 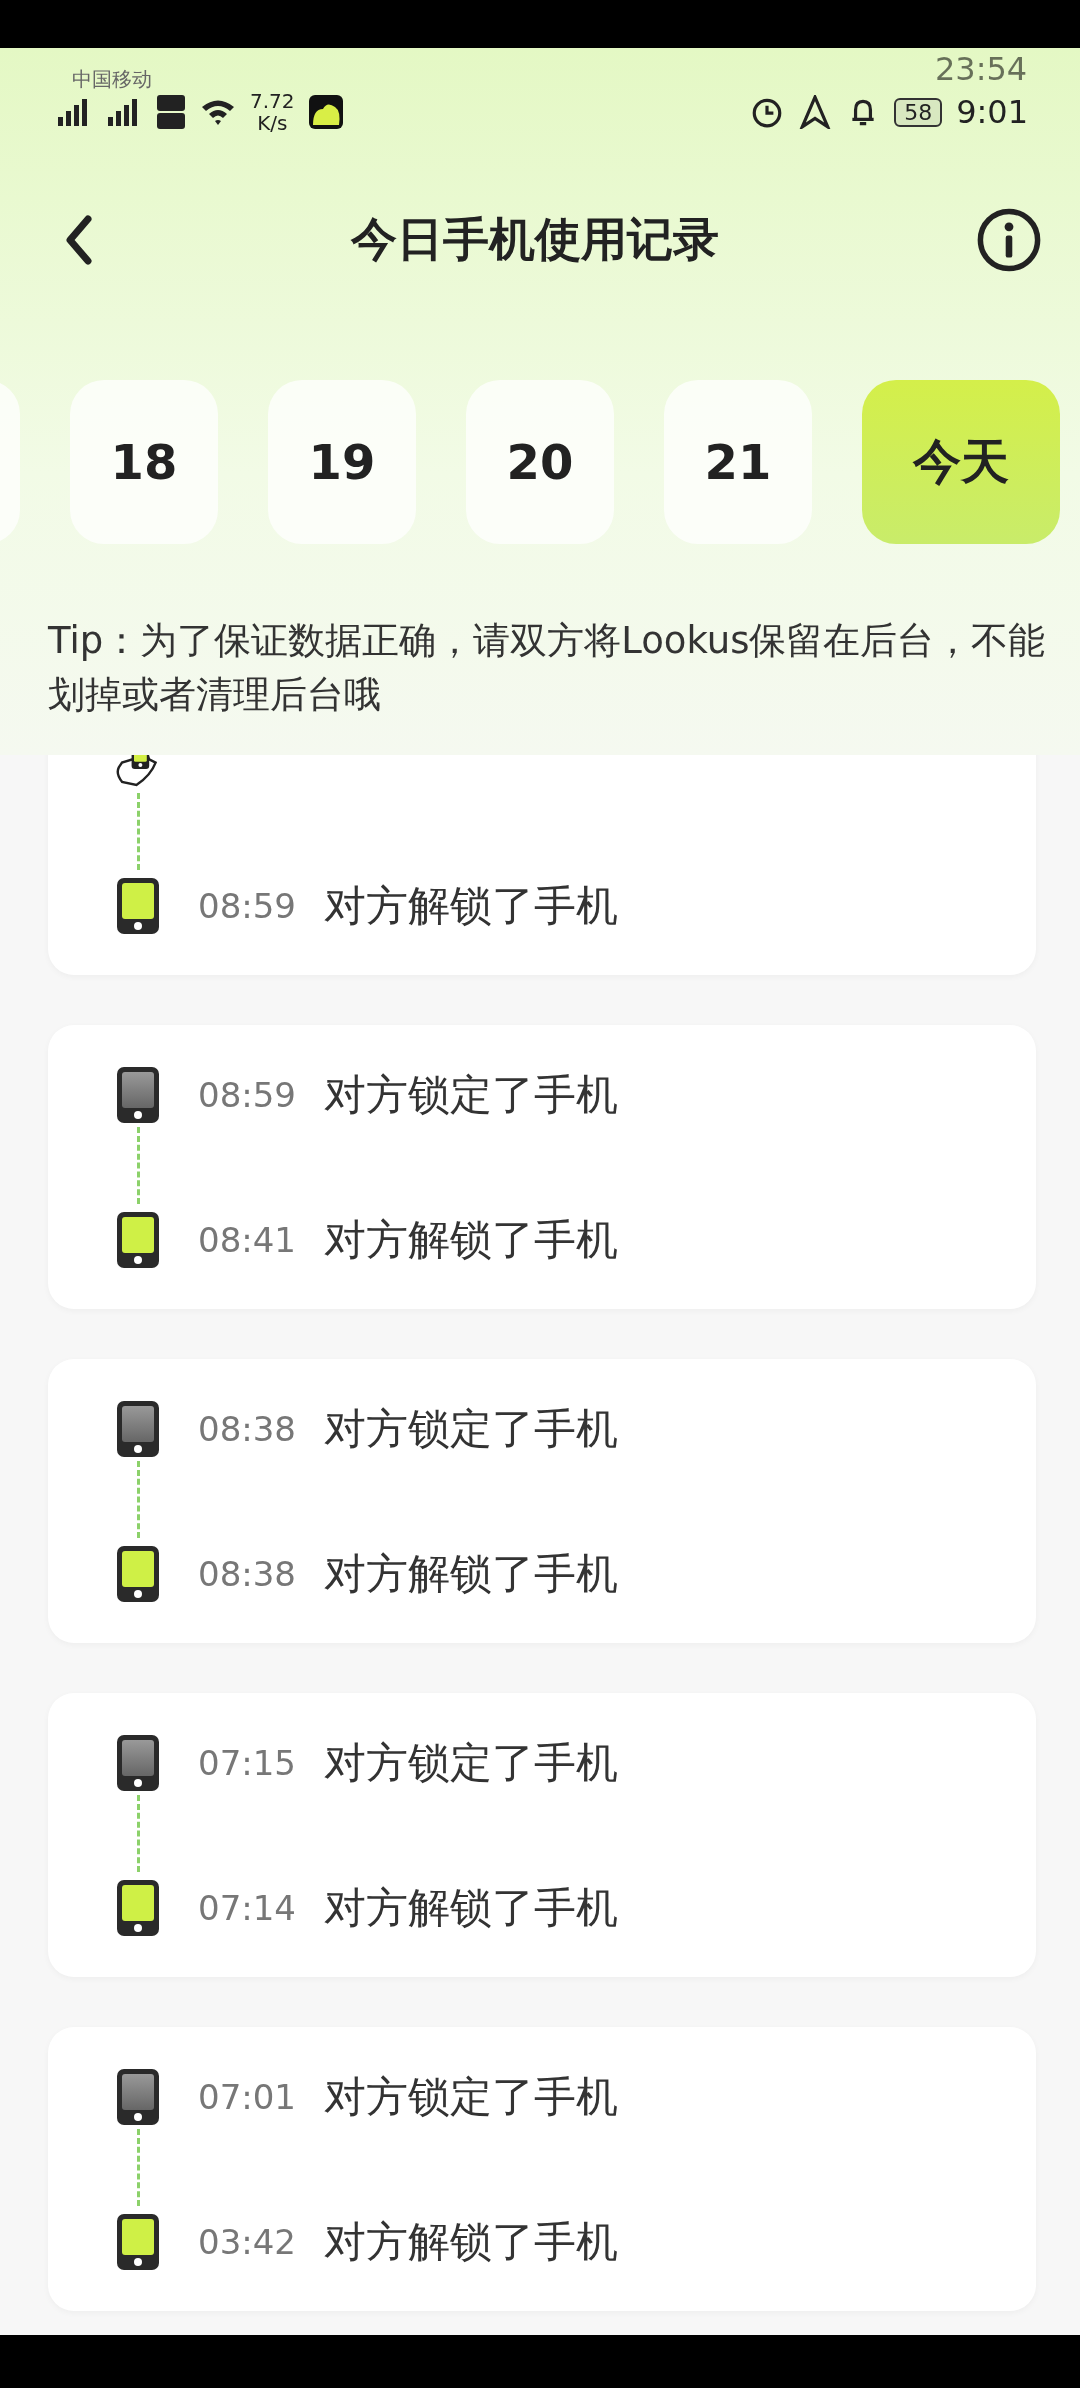 I want to click on info-icon, so click(x=1009, y=240).